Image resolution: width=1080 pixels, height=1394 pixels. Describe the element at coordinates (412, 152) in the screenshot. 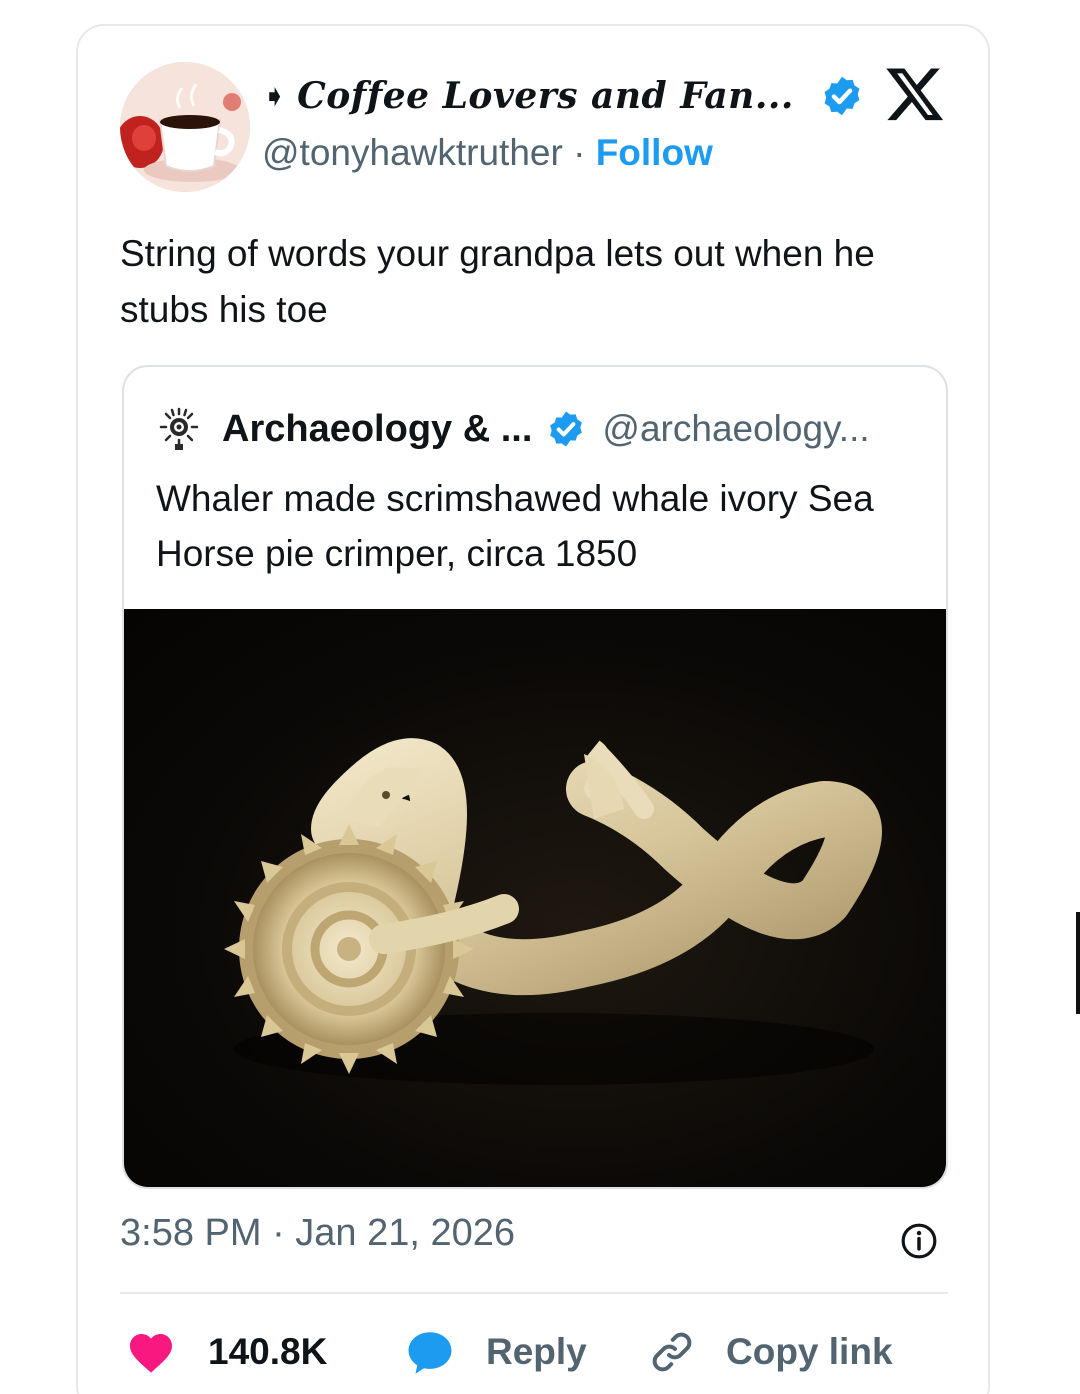

I see `author-handle: @tonyhawktruther` at that location.